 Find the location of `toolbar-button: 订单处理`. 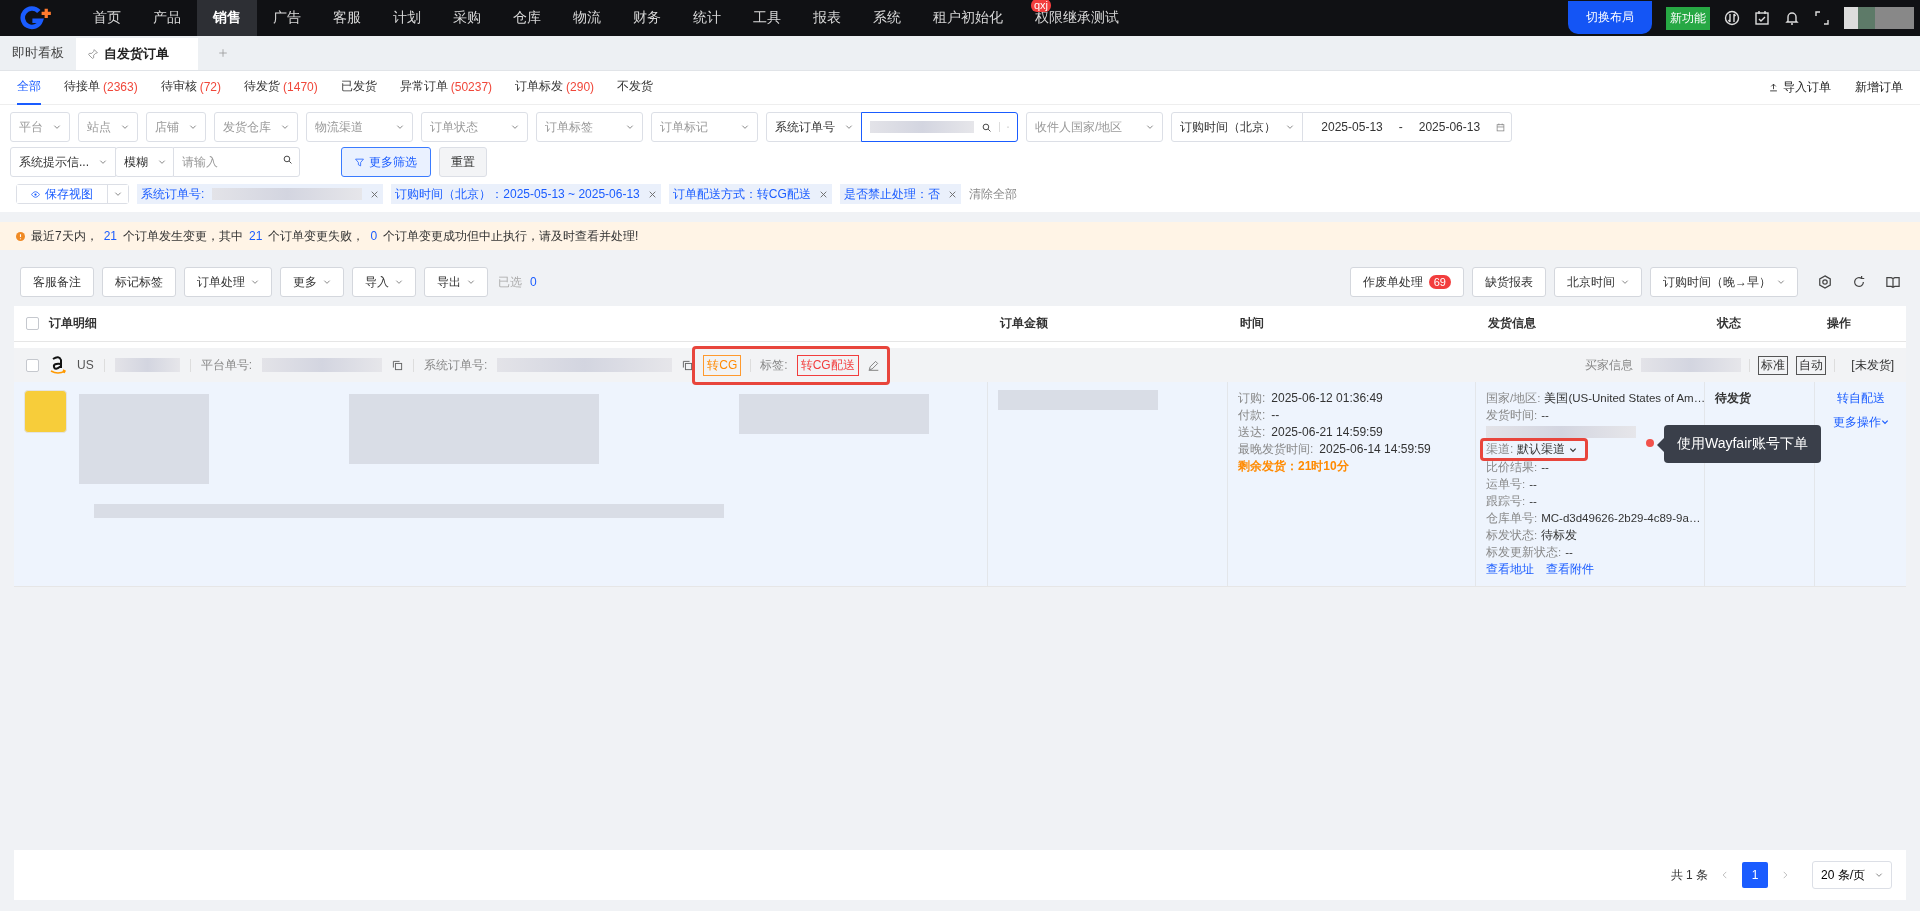

toolbar-button: 订单处理 is located at coordinates (228, 282).